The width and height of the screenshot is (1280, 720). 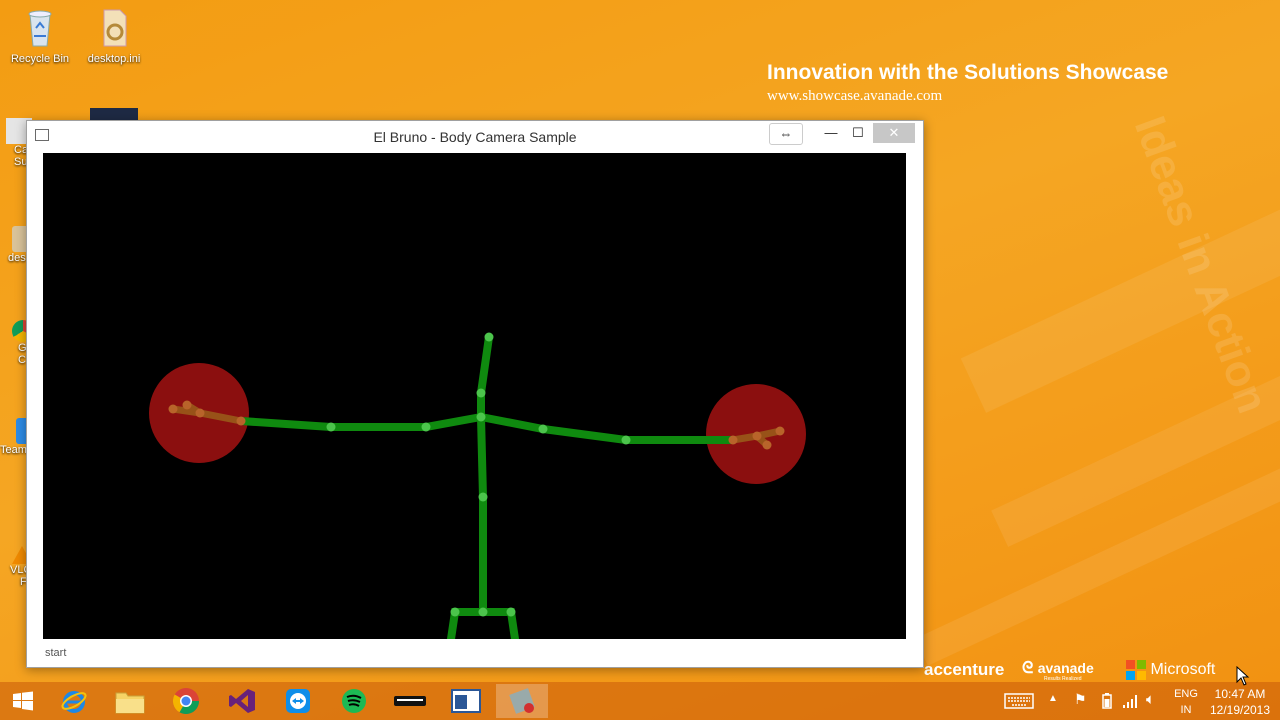 What do you see at coordinates (1186, 702) in the screenshot?
I see `input-language-indicator: ENG IN` at bounding box center [1186, 702].